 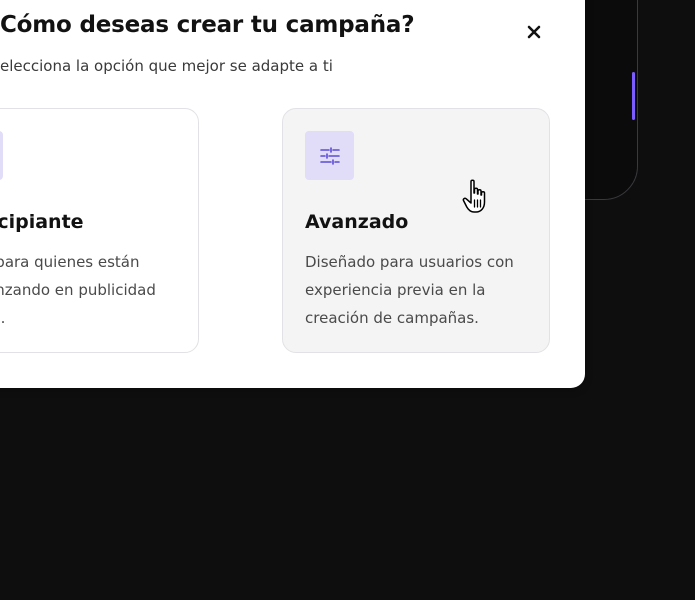 I want to click on close-icon, so click(x=534, y=32).